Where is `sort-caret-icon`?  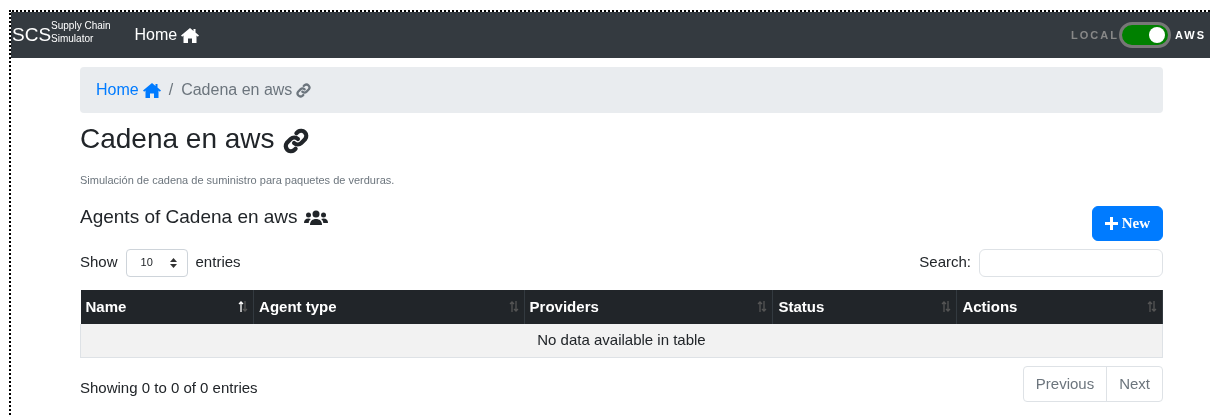 sort-caret-icon is located at coordinates (173, 262).